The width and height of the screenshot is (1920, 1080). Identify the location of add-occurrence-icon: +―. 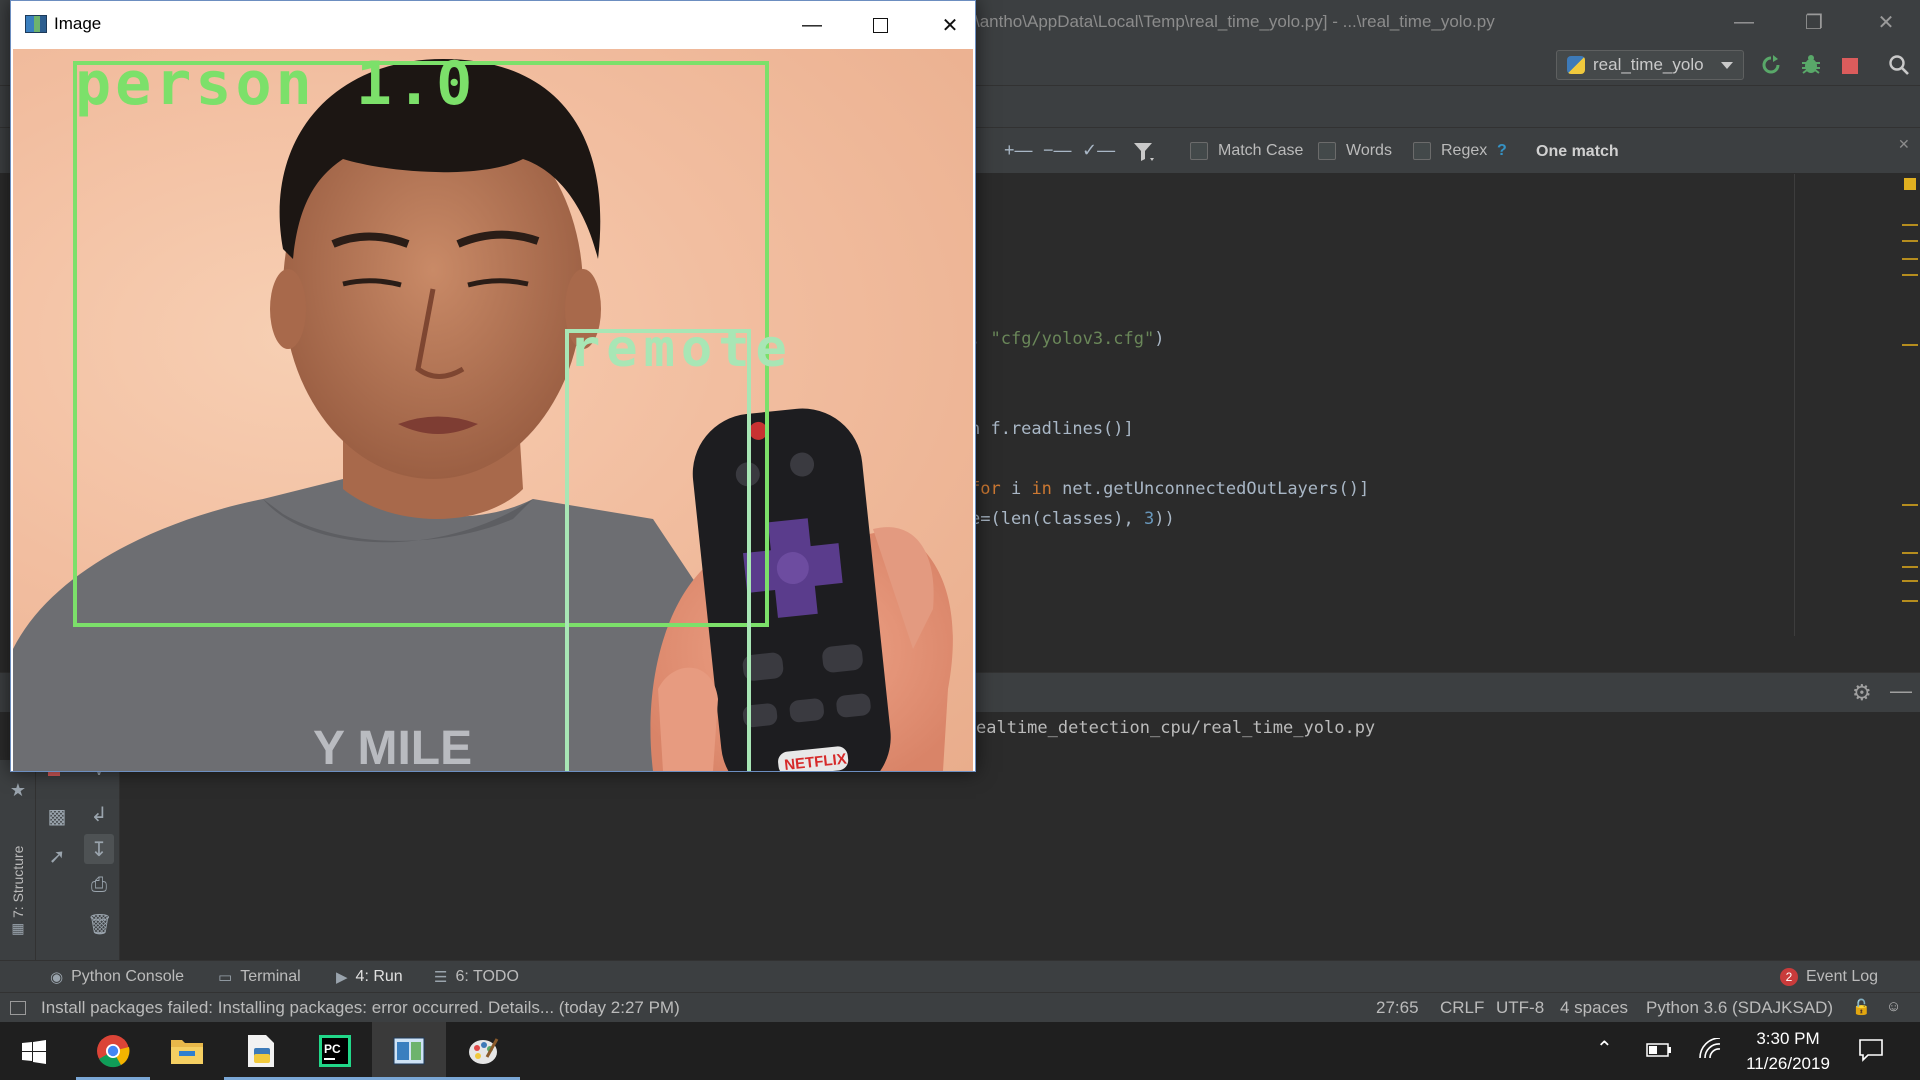
(1018, 152).